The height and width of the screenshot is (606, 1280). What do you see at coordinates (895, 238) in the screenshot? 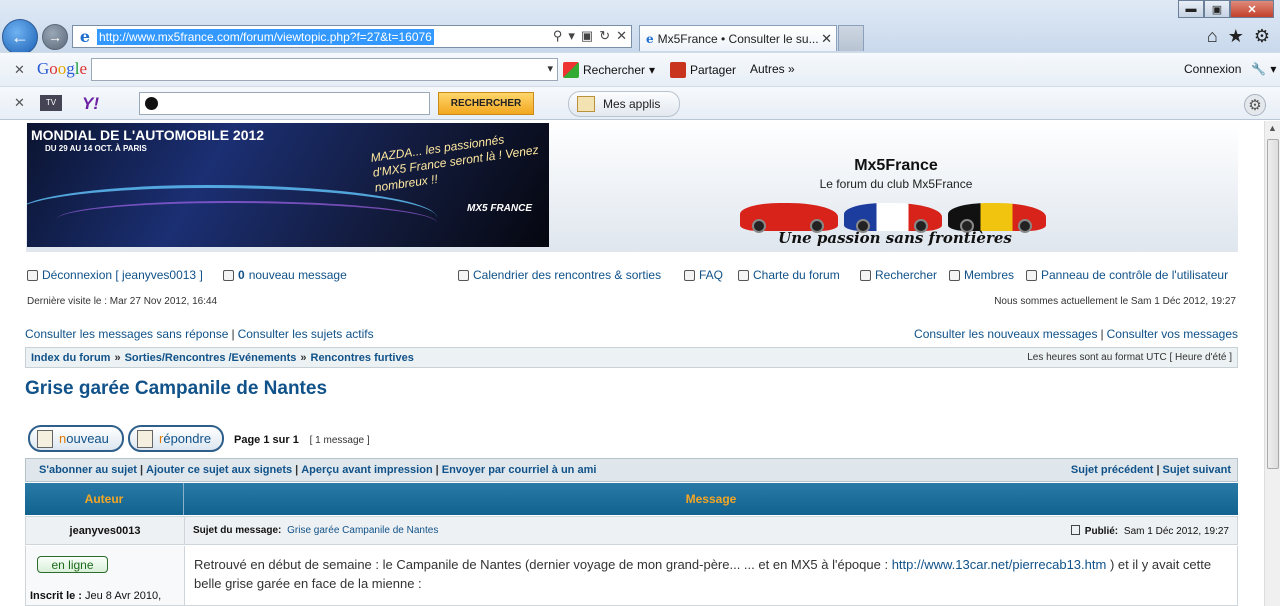
I see `slogan: Une passion sans frontières` at bounding box center [895, 238].